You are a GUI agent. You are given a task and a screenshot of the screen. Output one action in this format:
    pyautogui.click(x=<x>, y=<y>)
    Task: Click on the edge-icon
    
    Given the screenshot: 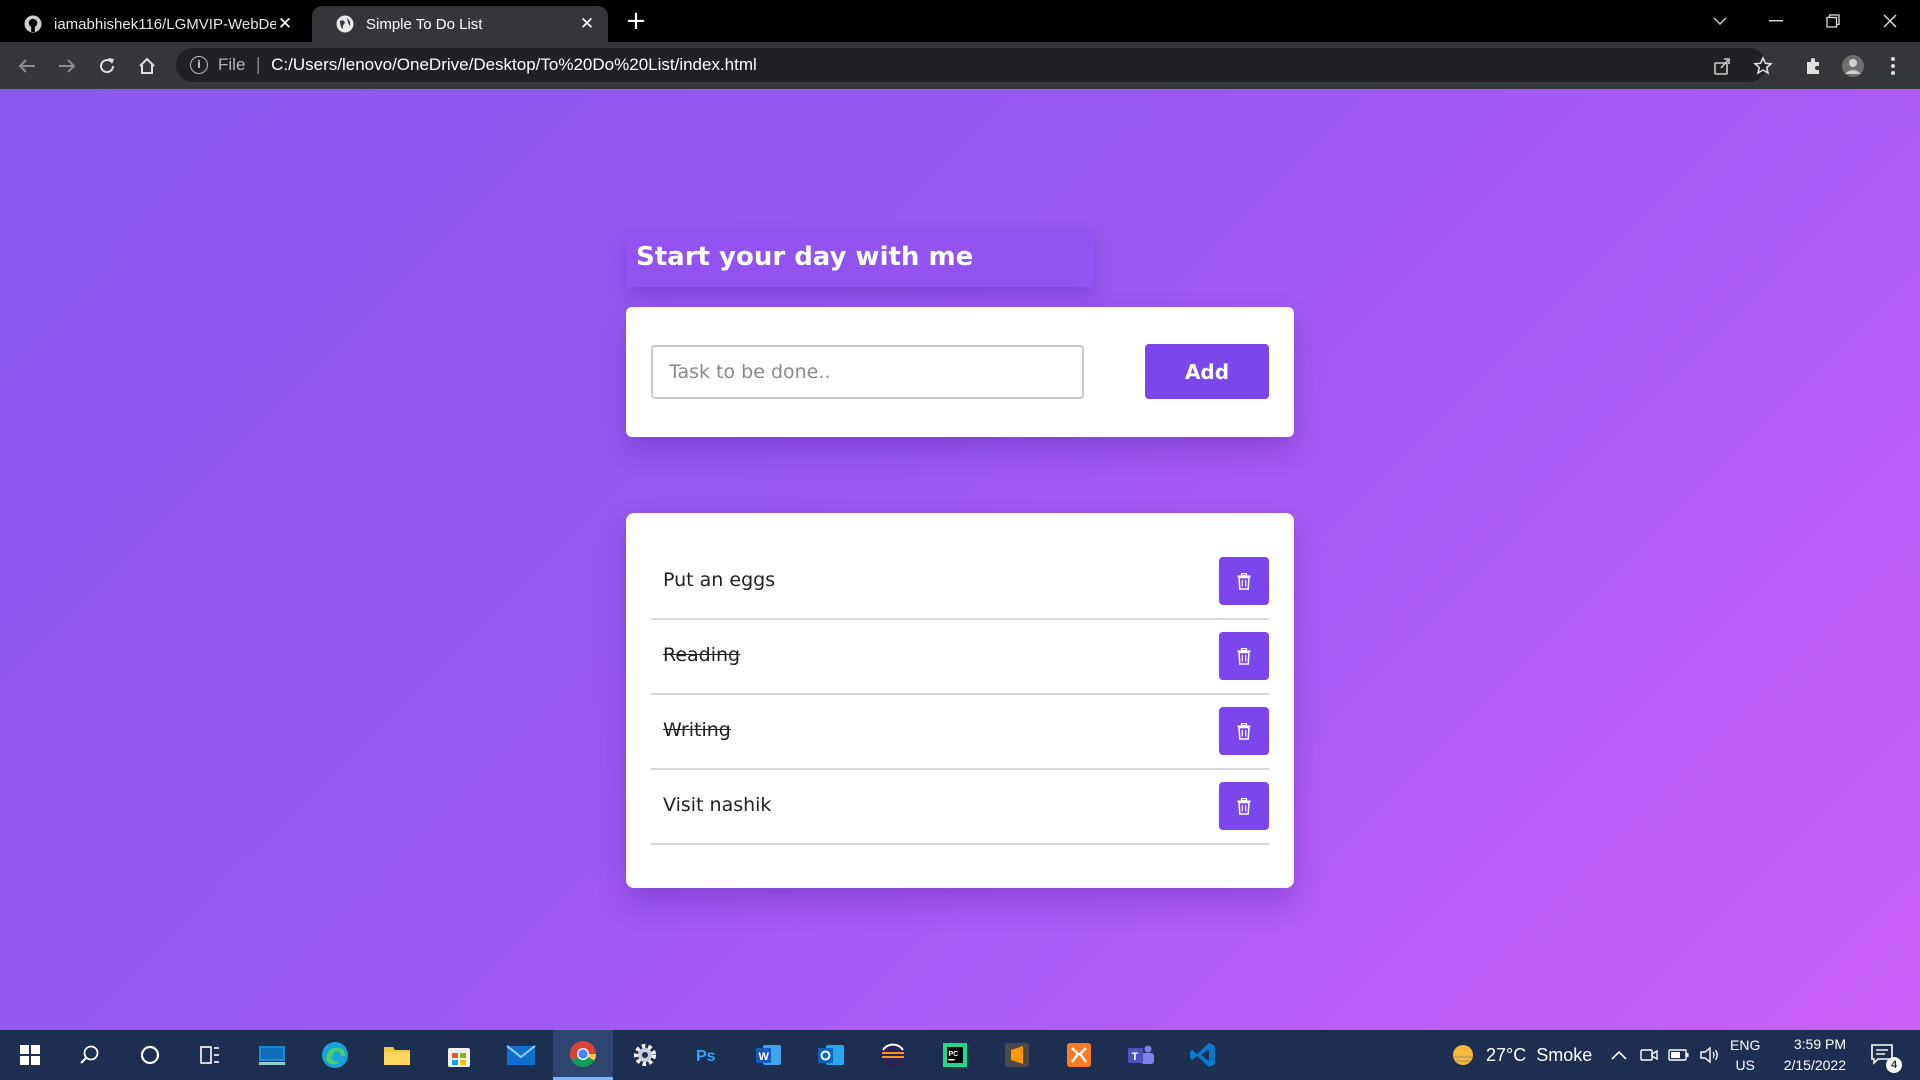 What is the action you would take?
    pyautogui.click(x=335, y=1055)
    